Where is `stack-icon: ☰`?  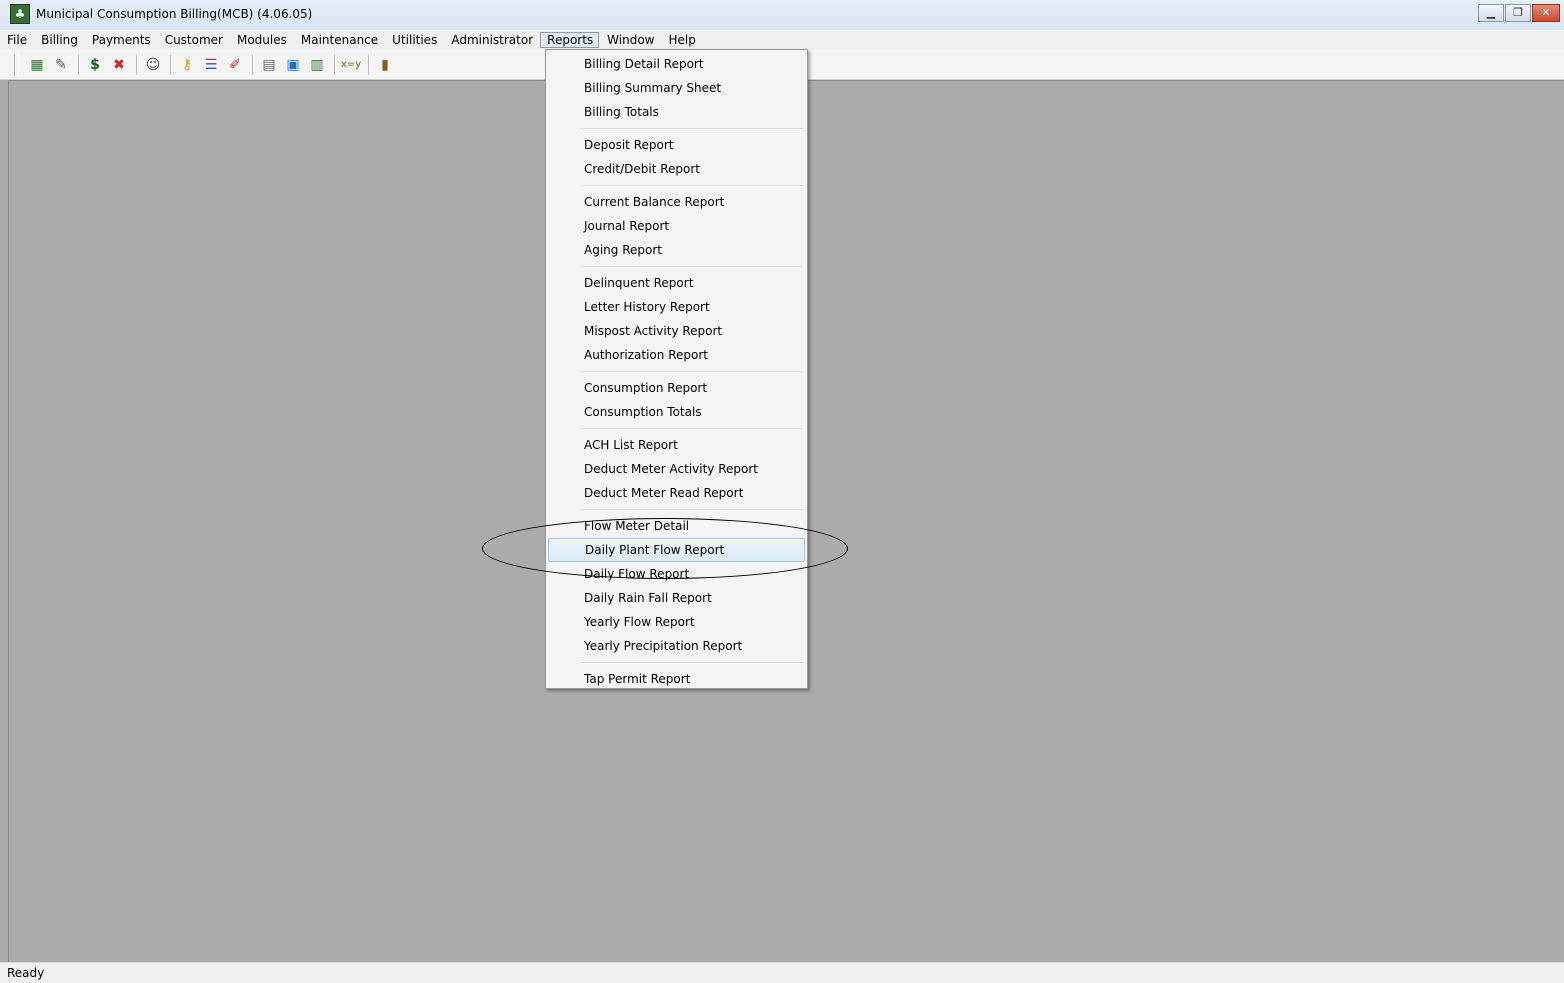
stack-icon: ☰ is located at coordinates (211, 65).